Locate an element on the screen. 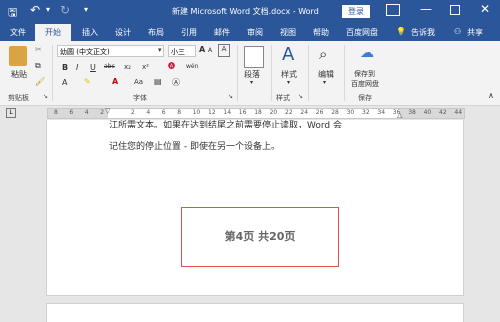 This screenshot has height=322, width=500. ruler-tick-label: 6 is located at coordinates (163, 112).